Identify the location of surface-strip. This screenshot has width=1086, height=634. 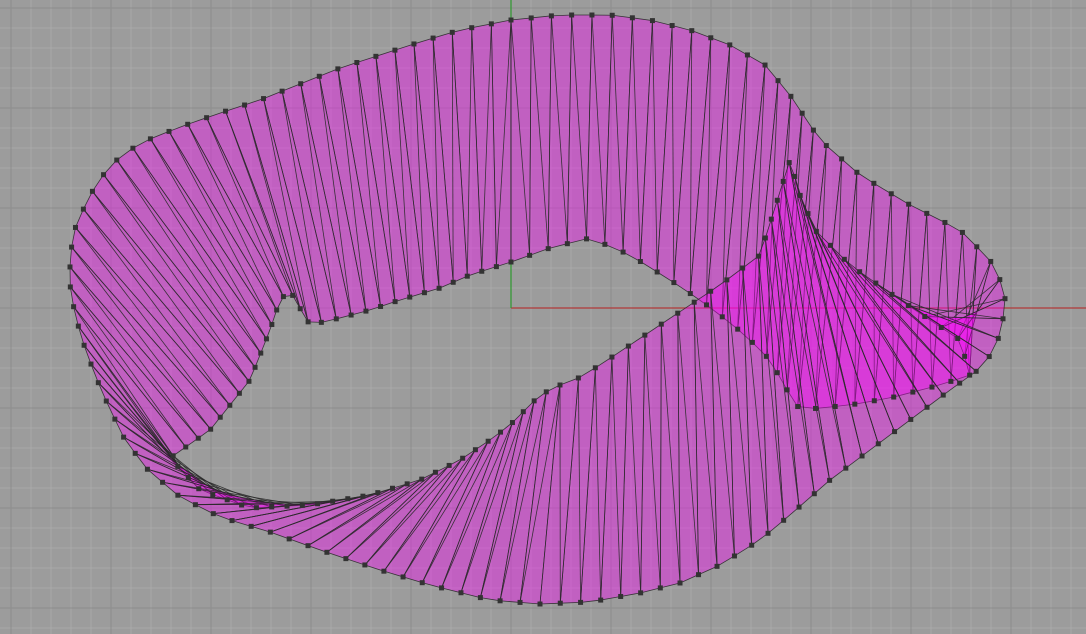
(540, 135).